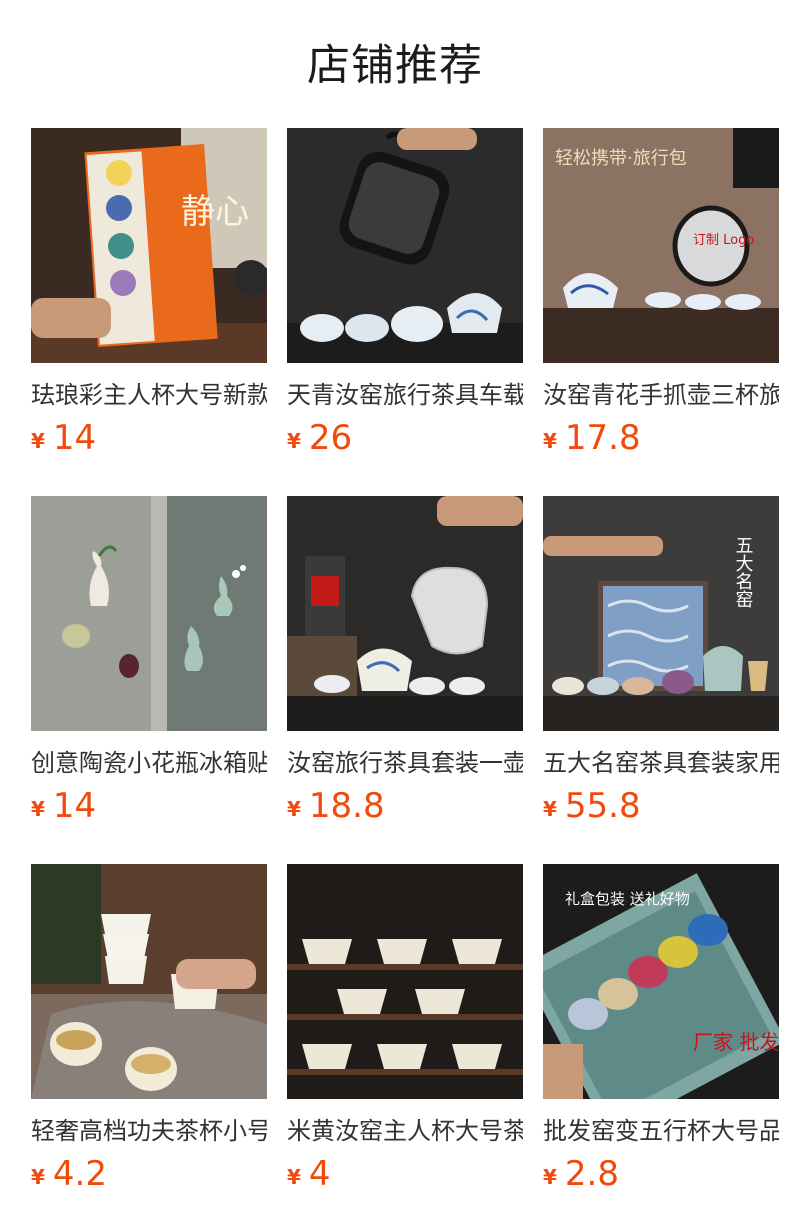  I want to click on product-card: 米黄汝窑主人杯大号茶 ¥4, so click(405, 1029).